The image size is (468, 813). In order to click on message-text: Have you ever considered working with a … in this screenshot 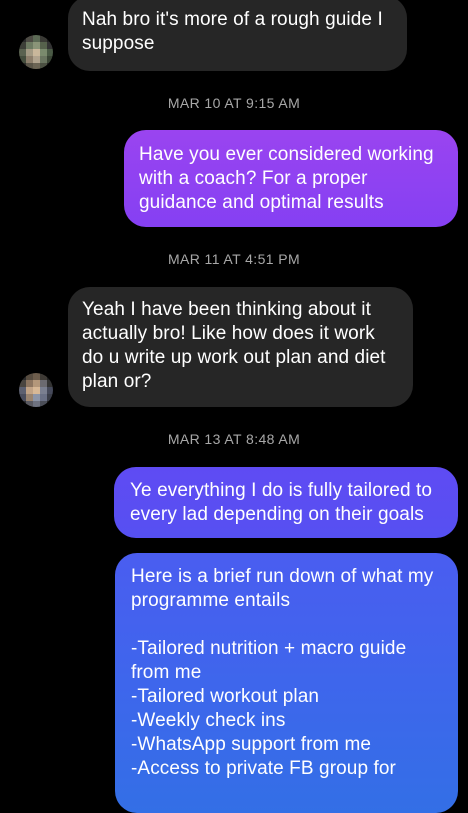, I will do `click(286, 178)`.